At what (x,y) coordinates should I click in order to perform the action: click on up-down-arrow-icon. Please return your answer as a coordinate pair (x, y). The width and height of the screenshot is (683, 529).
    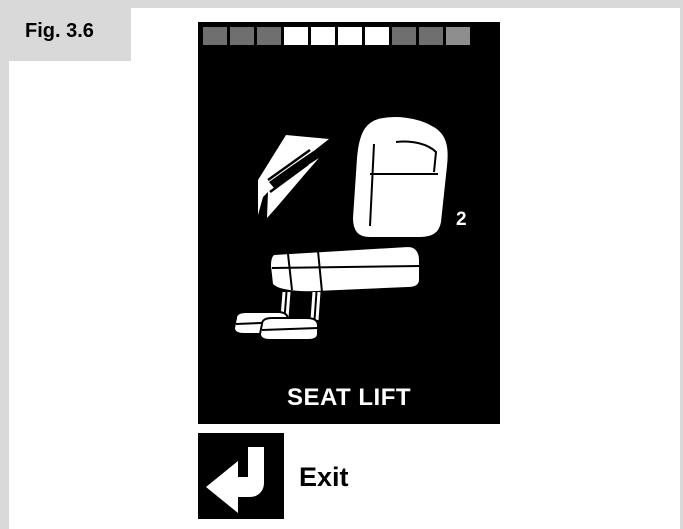
    Looking at the image, I should click on (293, 176).